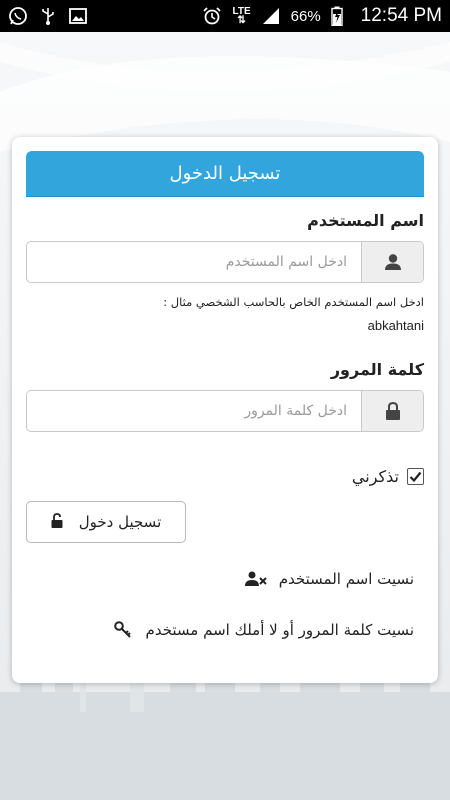  I want to click on alarm-icon, so click(212, 16).